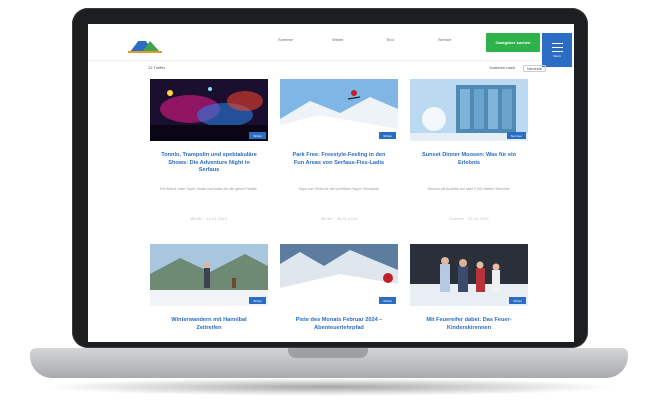 The width and height of the screenshot is (656, 410). What do you see at coordinates (534, 68) in the screenshot?
I see `sort-select: Neueste` at bounding box center [534, 68].